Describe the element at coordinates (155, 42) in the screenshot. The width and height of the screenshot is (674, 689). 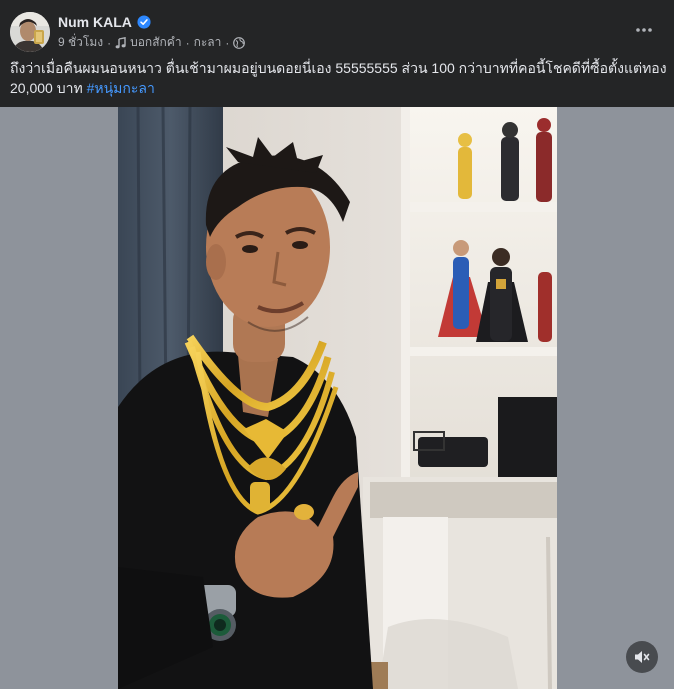
I see `music-title: บอกสักคำ` at that location.